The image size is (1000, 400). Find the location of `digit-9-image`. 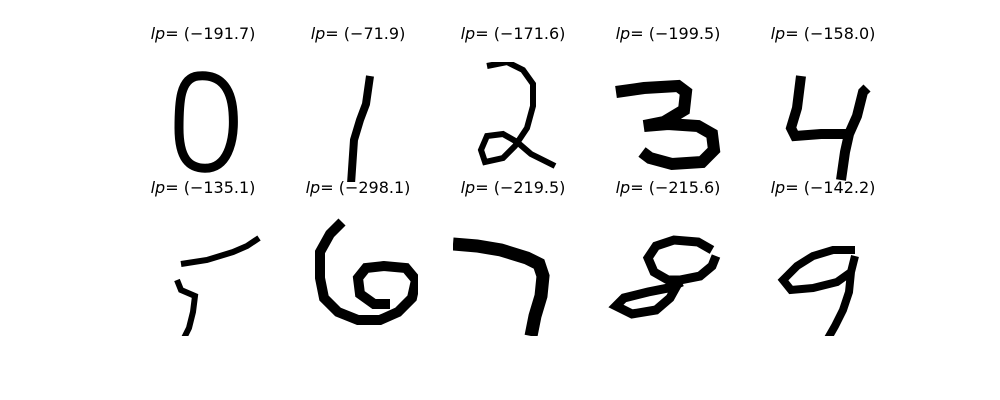

digit-9-image is located at coordinates (818, 291).